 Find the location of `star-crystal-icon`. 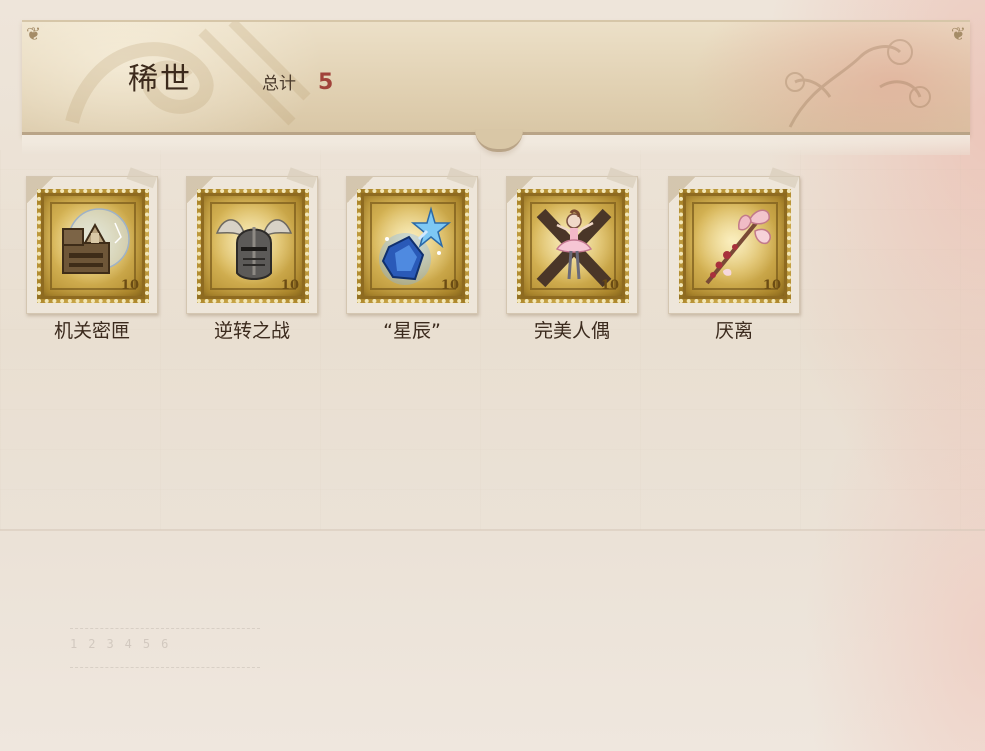

star-crystal-icon is located at coordinates (415, 245).